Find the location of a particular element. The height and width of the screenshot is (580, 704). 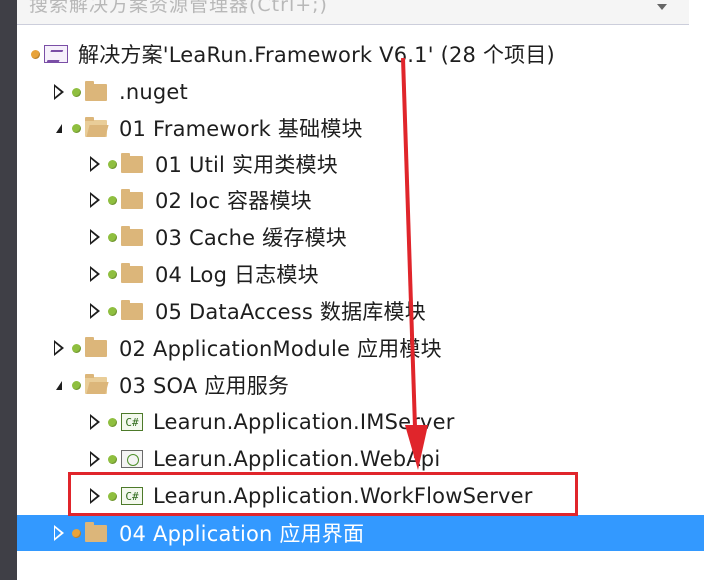

tree-item: 解决方案'LeaRun.Framework V6.1' (28 个项目) is located at coordinates (360, 54).